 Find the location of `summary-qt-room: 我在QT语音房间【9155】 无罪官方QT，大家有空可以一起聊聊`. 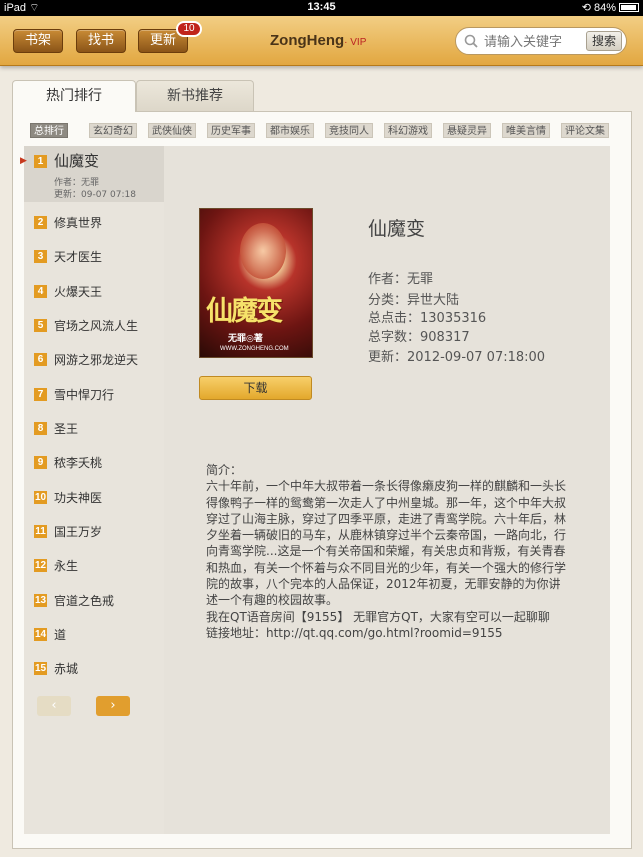

summary-qt-room: 我在QT语音房间【9155】 无罪官方QT，大家有空可以一起聊聊 is located at coordinates (378, 616).